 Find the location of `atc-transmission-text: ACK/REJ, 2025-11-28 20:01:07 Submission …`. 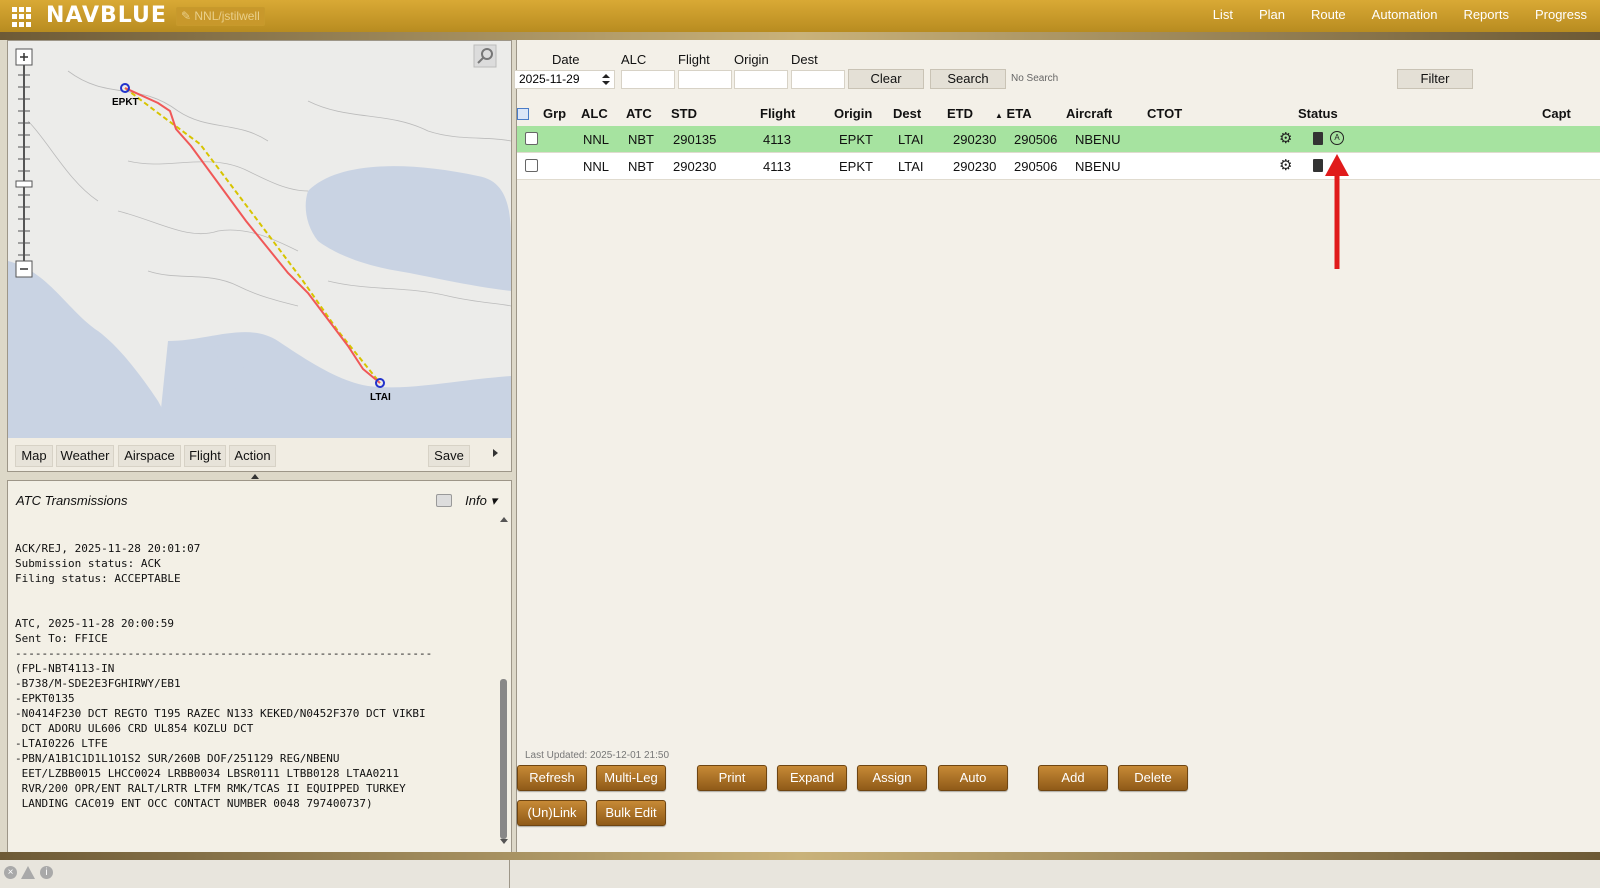

atc-transmission-text: ACK/REJ, 2025-11-28 20:01:07 Submission … is located at coordinates (224, 676).